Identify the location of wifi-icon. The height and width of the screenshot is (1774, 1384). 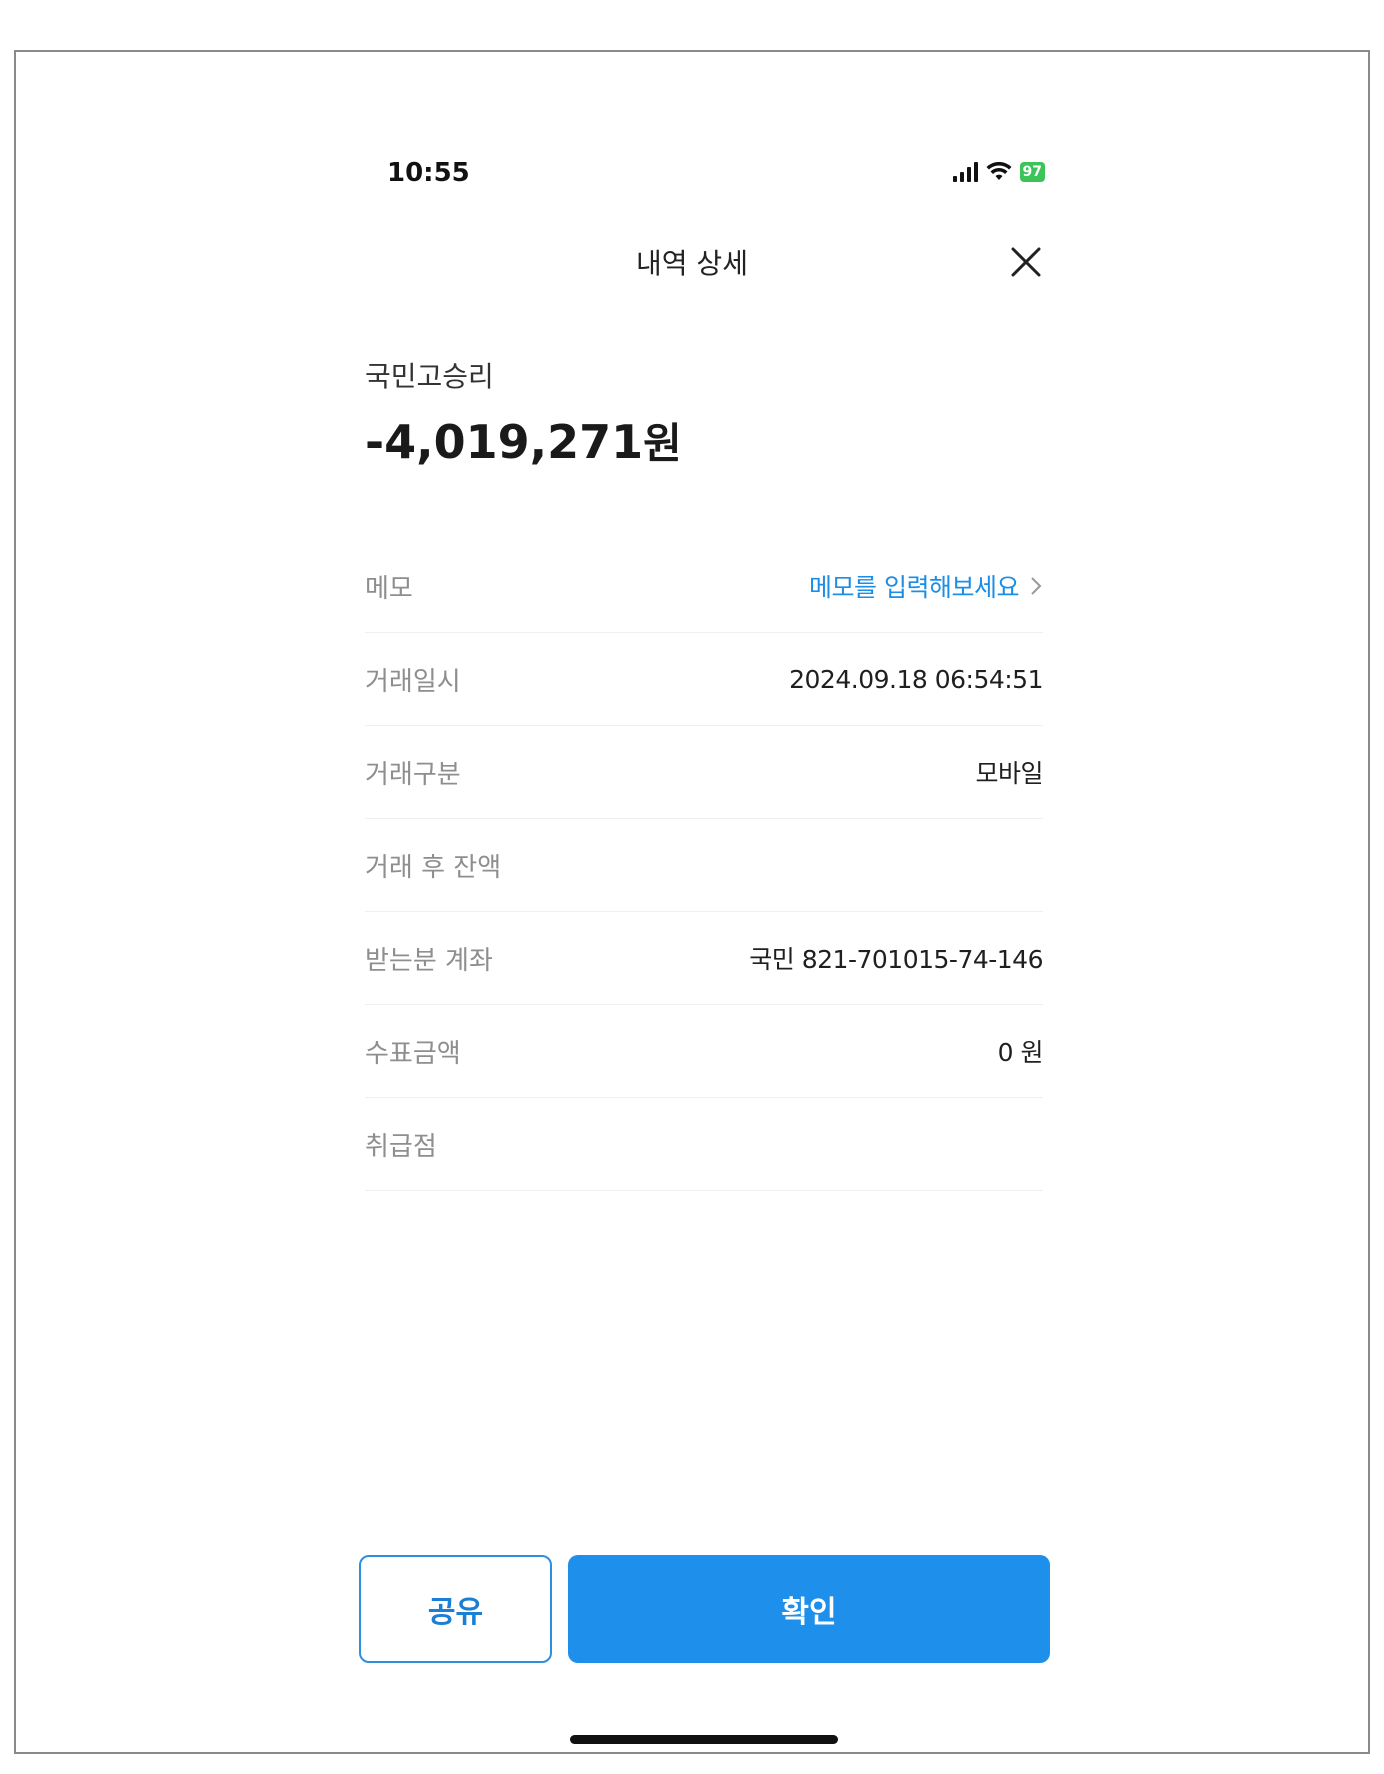
(999, 171).